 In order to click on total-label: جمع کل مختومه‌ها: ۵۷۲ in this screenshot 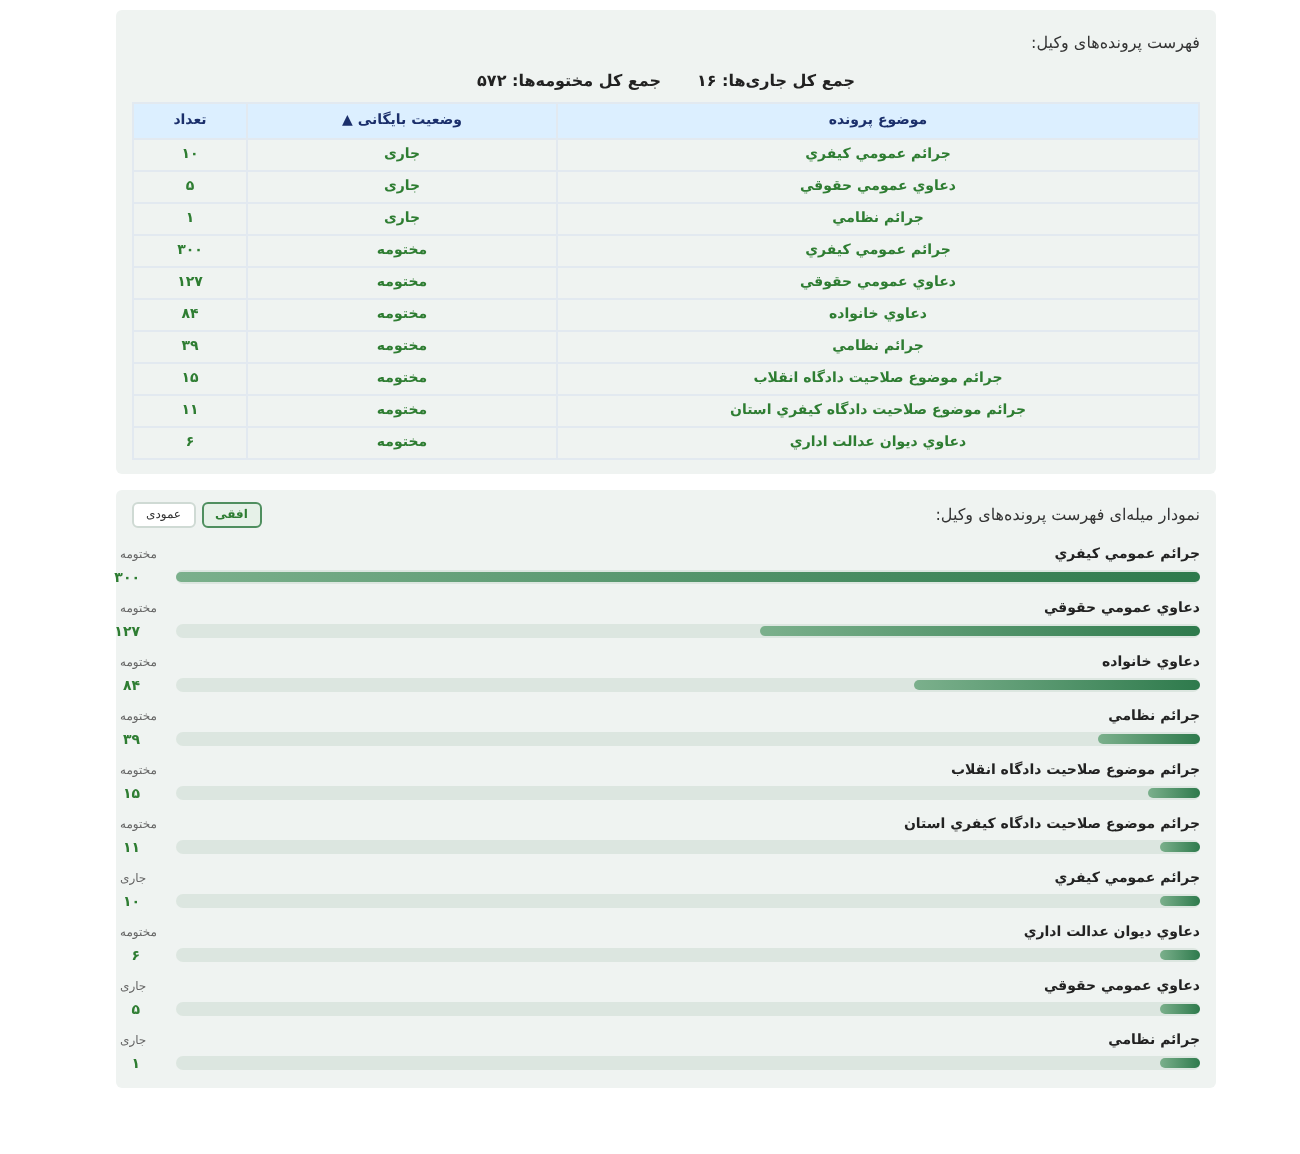, I will do `click(569, 81)`.